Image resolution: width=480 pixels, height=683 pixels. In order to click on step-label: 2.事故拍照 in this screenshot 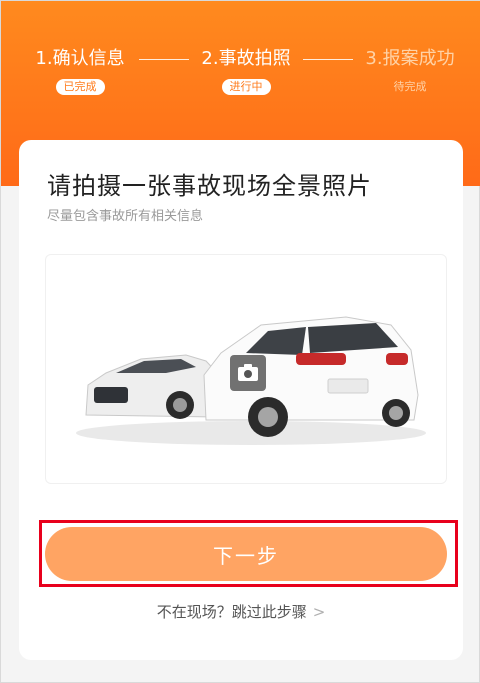, I will do `click(246, 58)`.